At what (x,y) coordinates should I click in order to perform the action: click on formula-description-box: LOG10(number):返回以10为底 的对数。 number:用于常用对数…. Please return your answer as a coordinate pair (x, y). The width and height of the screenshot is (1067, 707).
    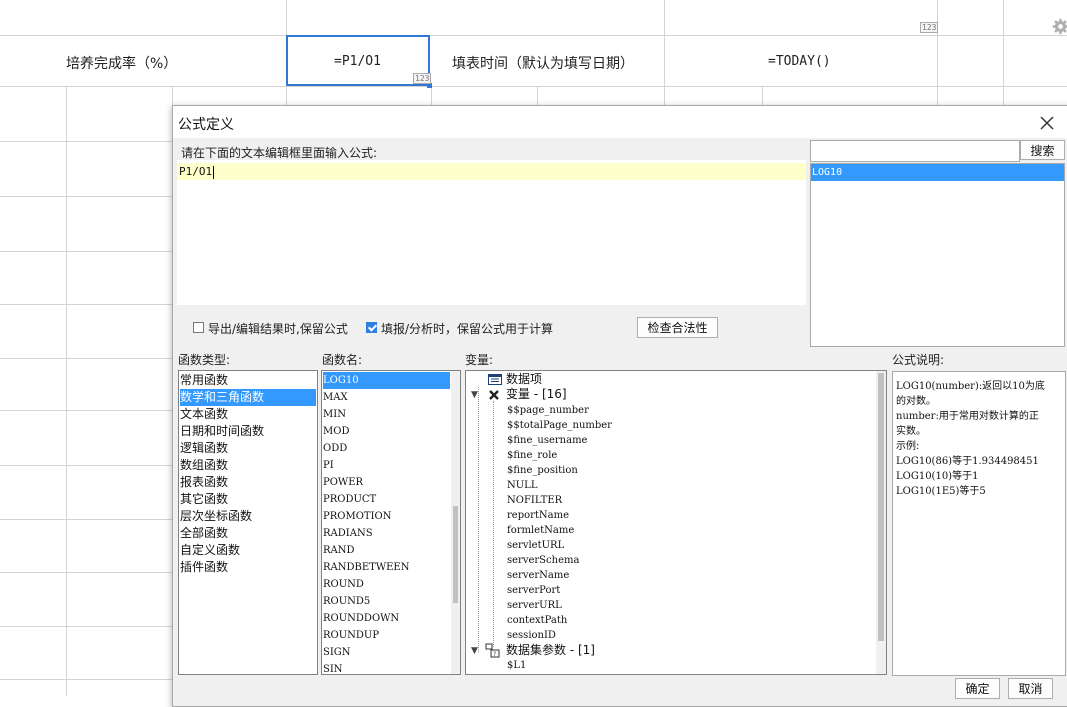
    Looking at the image, I should click on (979, 523).